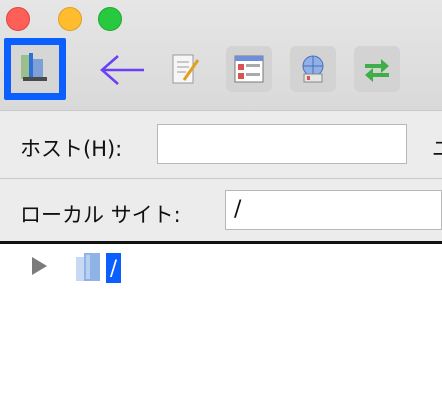 This screenshot has width=442, height=412. I want to click on edit-button, so click(185, 69).